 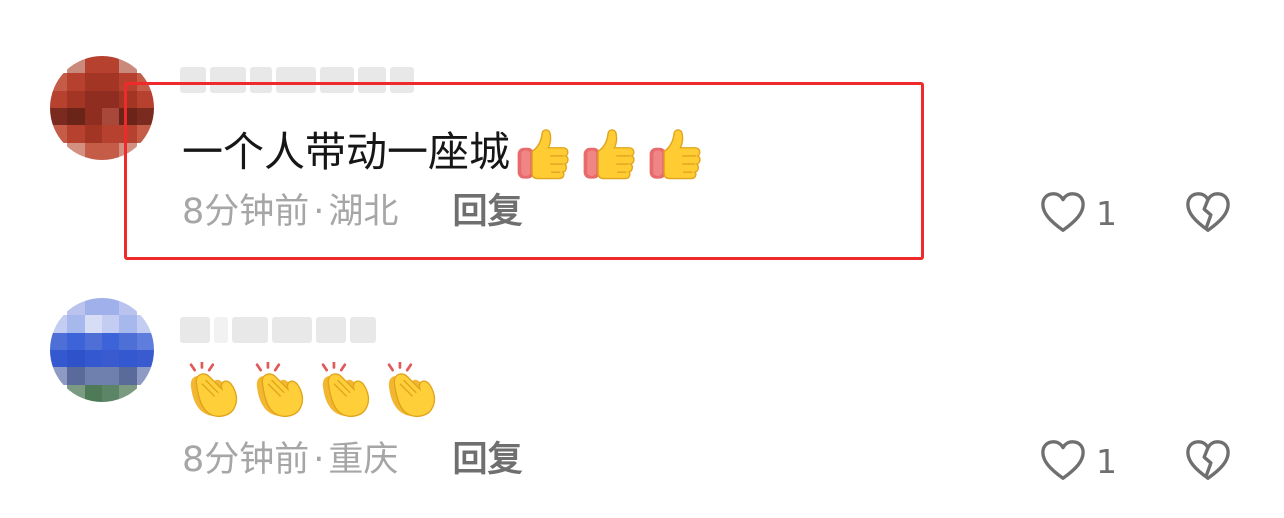 What do you see at coordinates (346, 152) in the screenshot?
I see `comment-text-label: 一个人带动一座城` at bounding box center [346, 152].